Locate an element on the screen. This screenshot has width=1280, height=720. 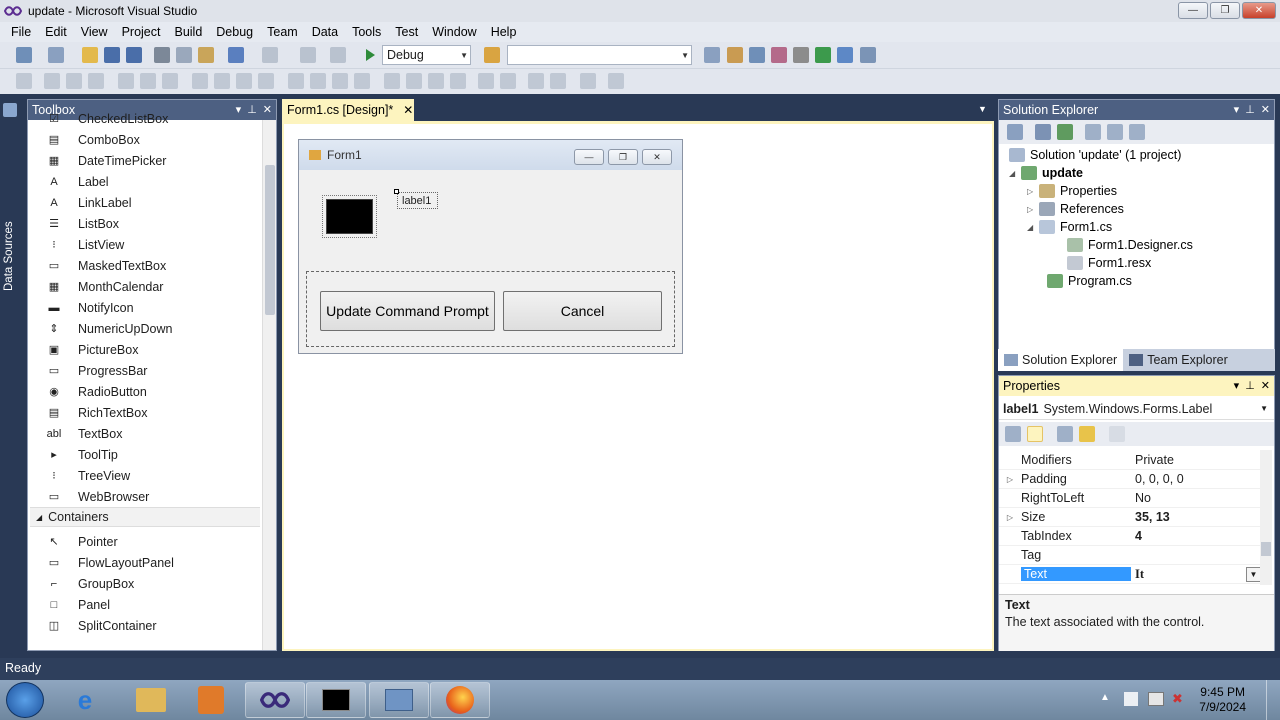
cut-icon is located at coordinates (162, 55).